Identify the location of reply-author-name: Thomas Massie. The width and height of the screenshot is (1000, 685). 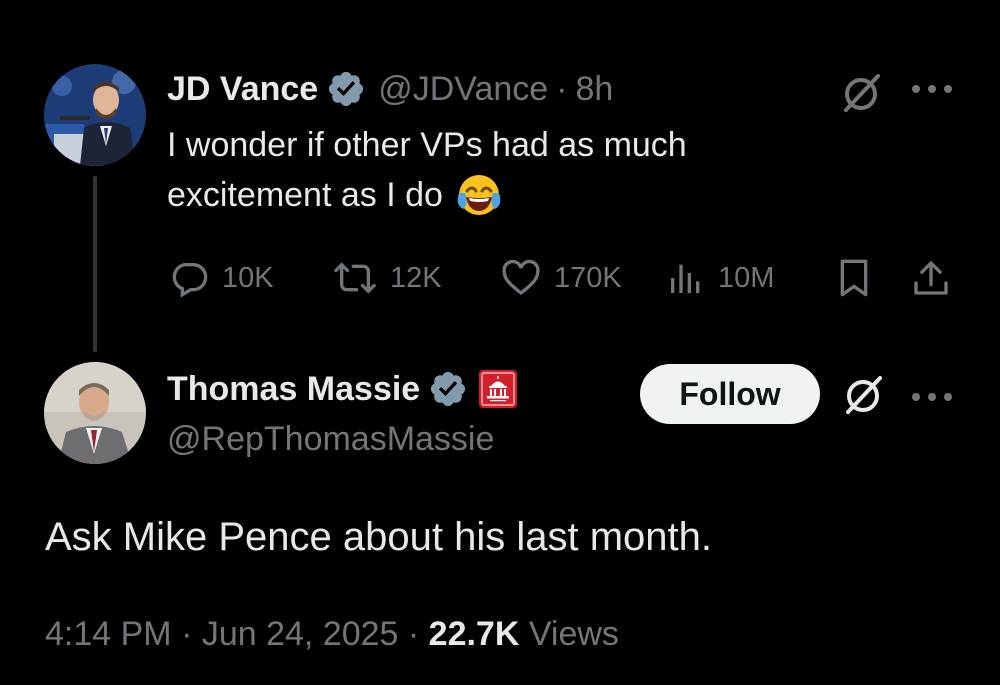
(293, 389).